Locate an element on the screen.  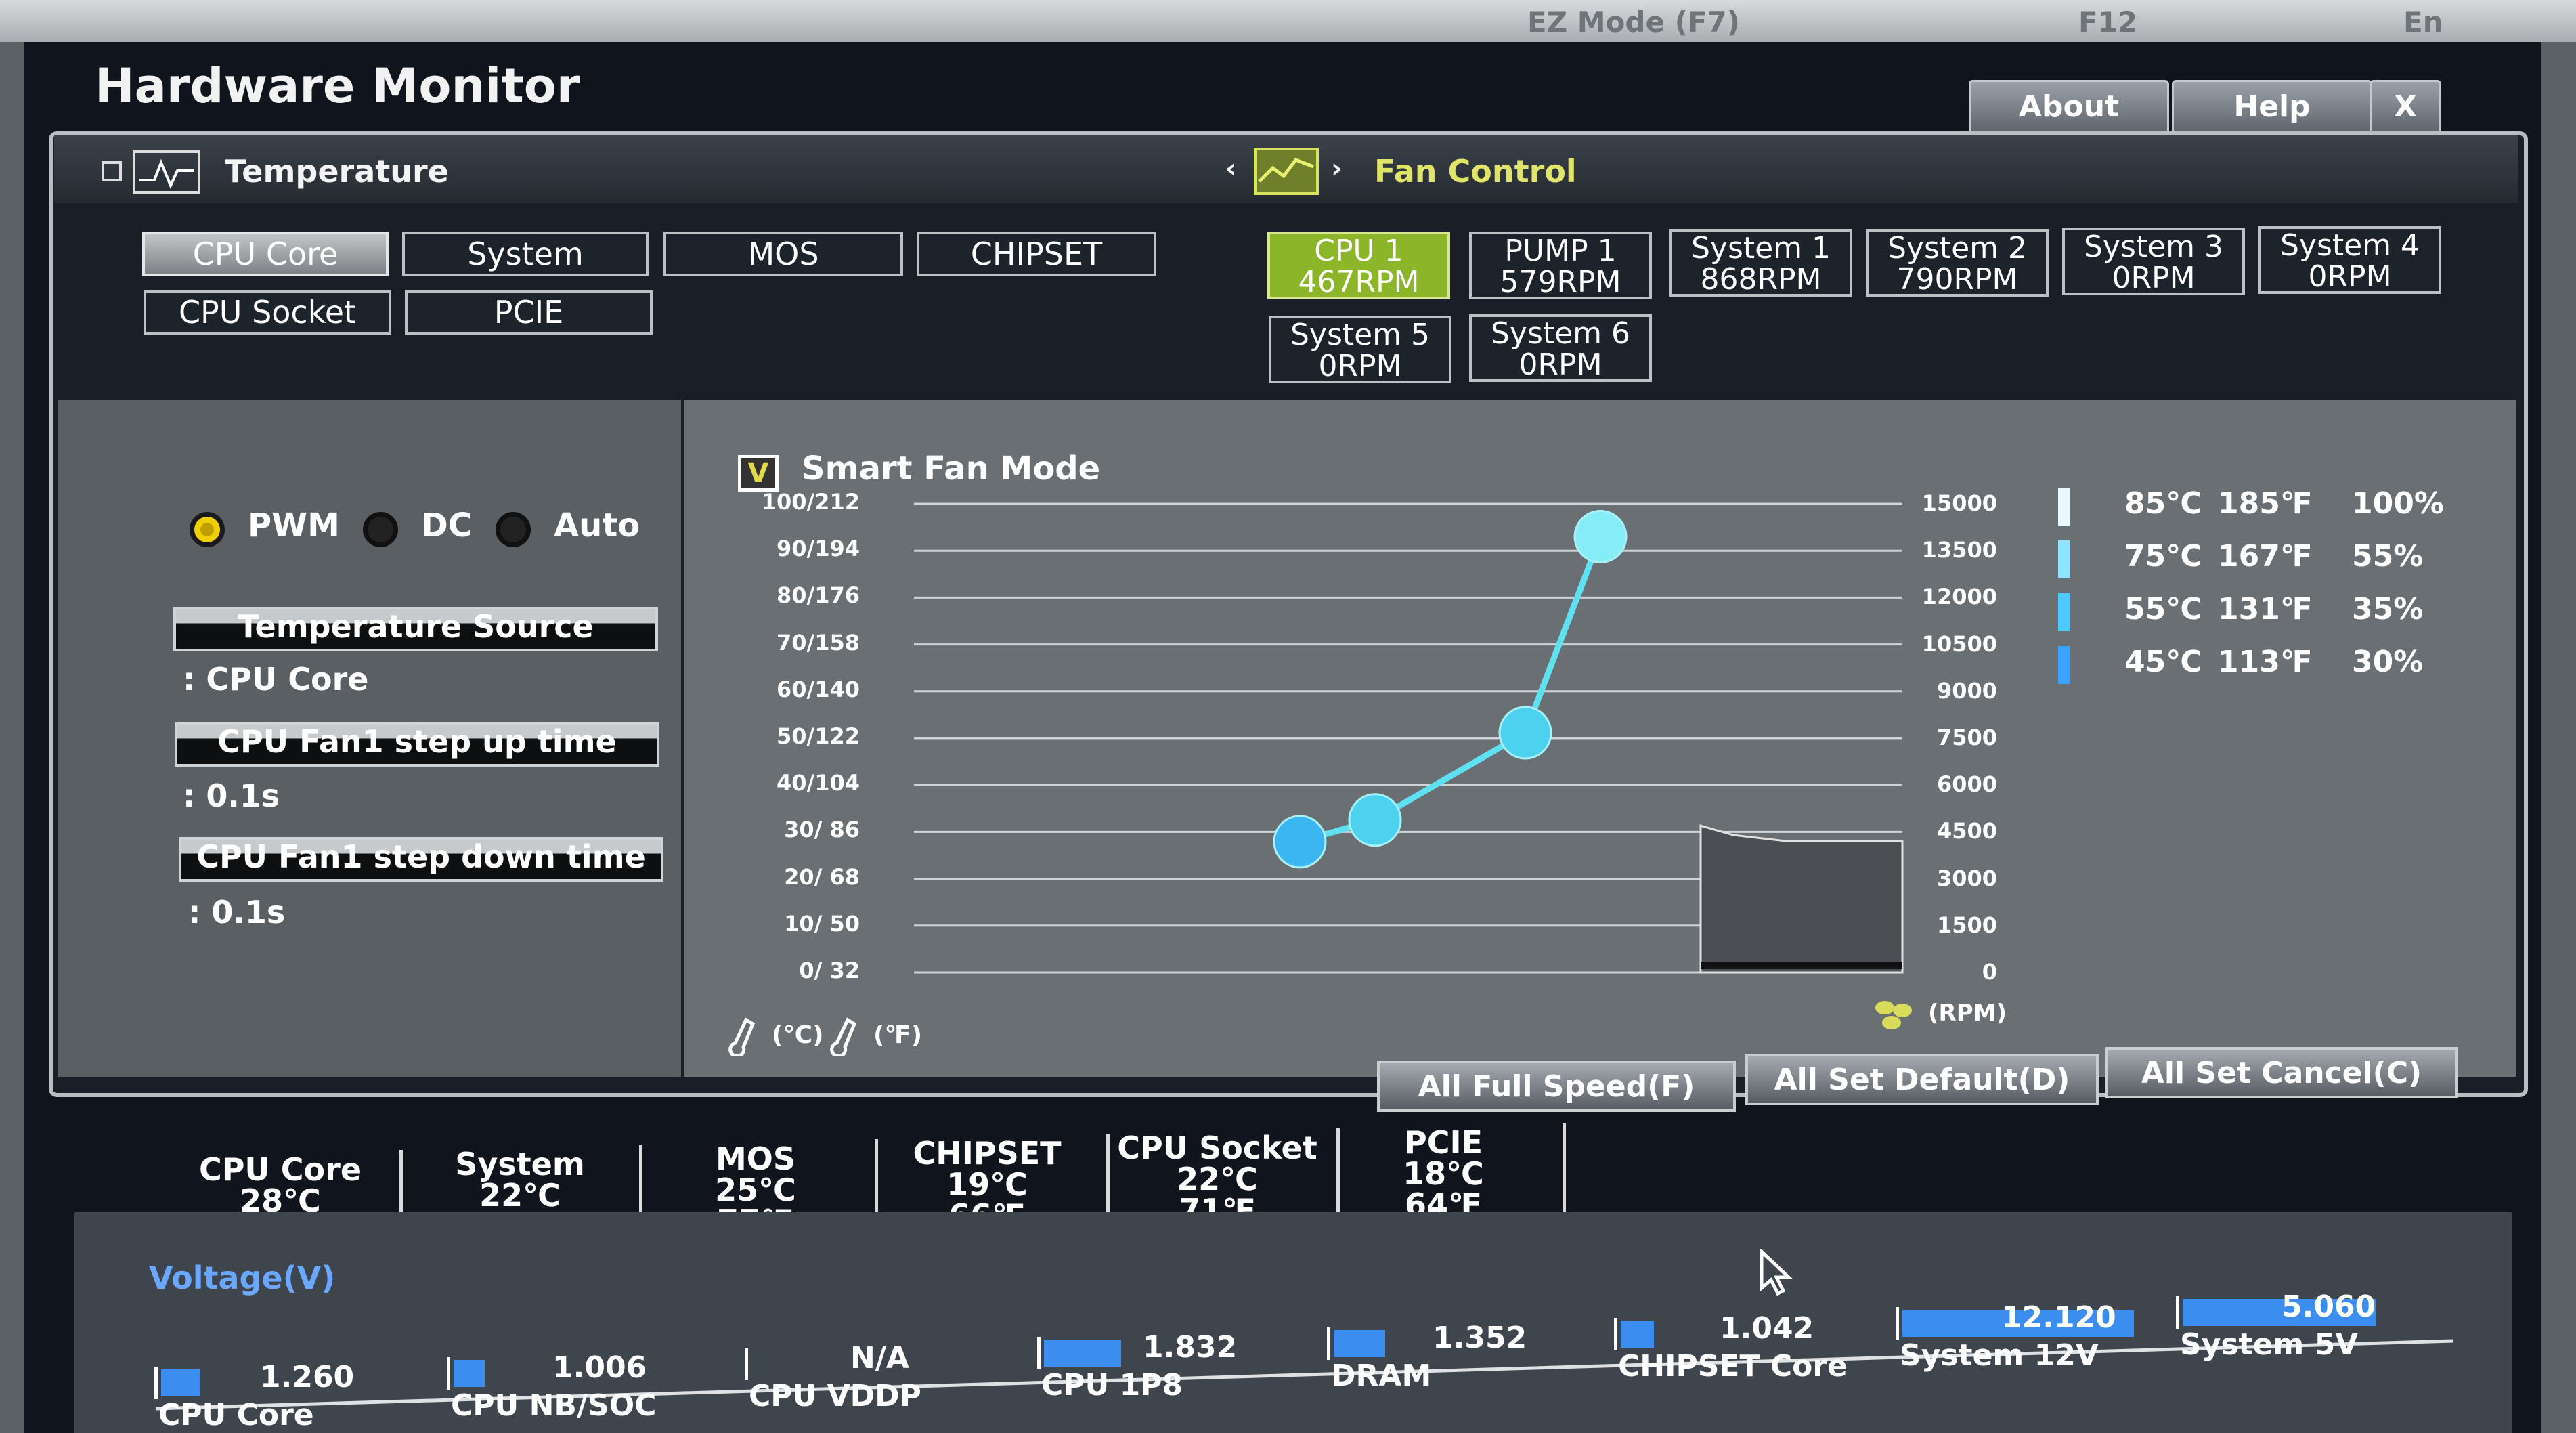
summary-name: CPU Core is located at coordinates (280, 1169).